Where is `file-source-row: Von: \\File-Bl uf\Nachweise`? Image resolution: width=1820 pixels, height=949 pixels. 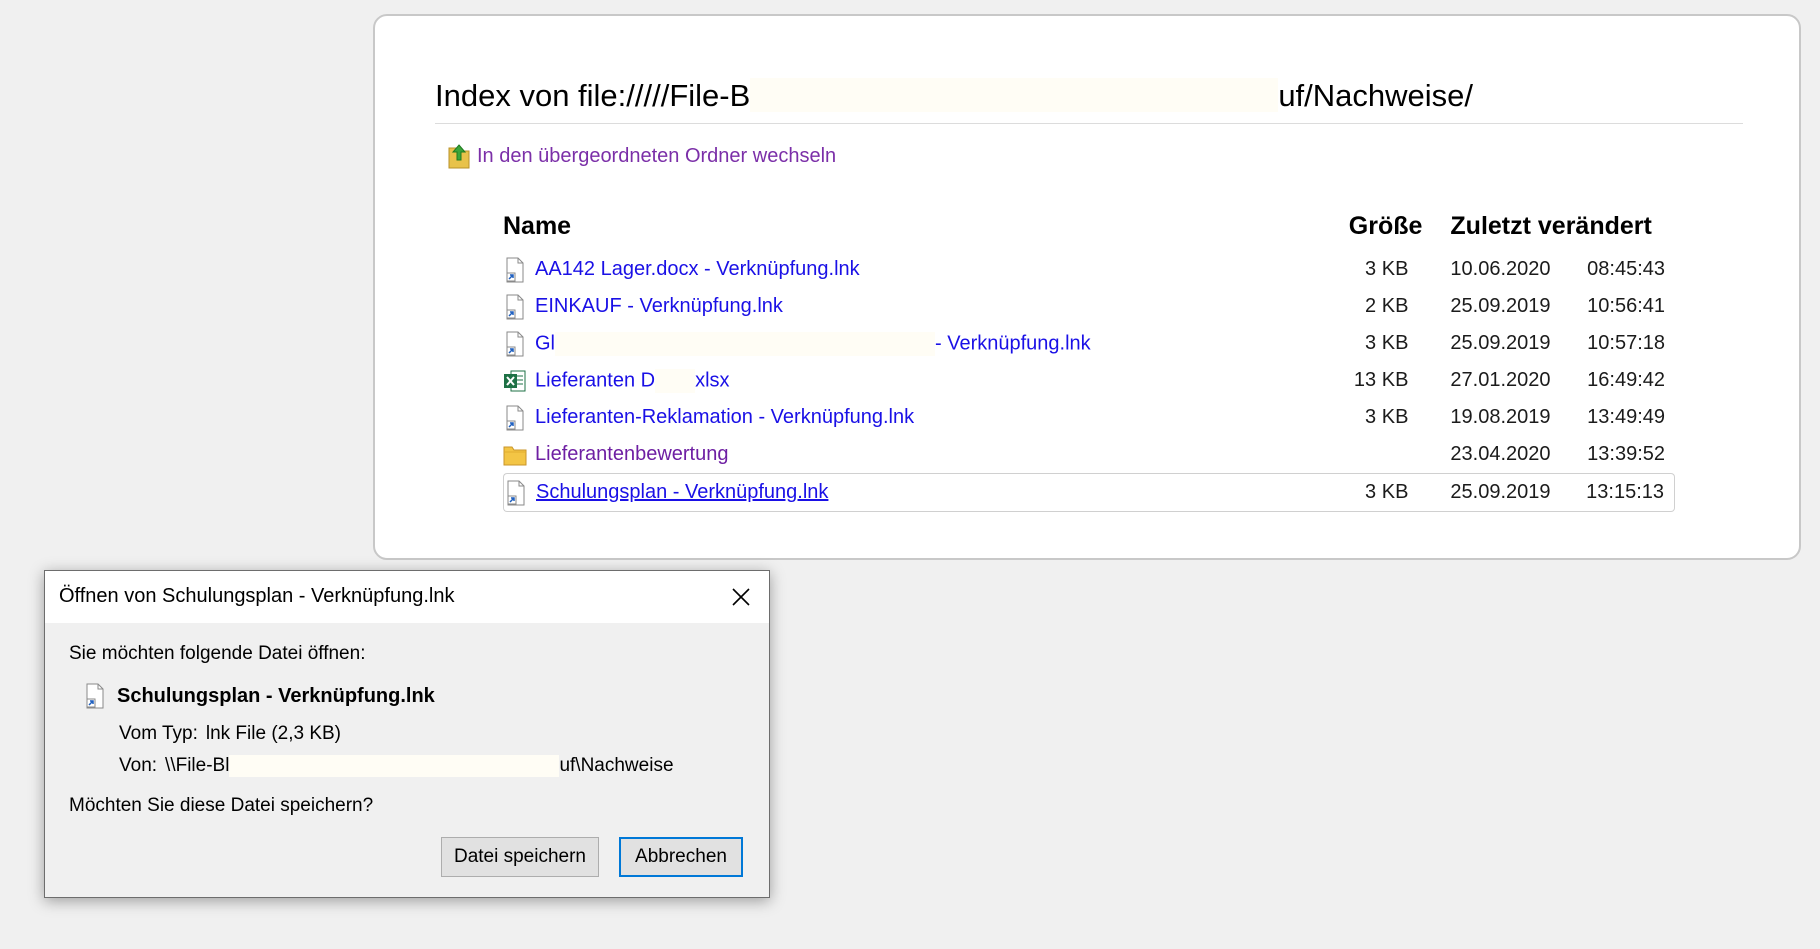
file-source-row: Von: \\File-Bl uf\Nachweise is located at coordinates (396, 766).